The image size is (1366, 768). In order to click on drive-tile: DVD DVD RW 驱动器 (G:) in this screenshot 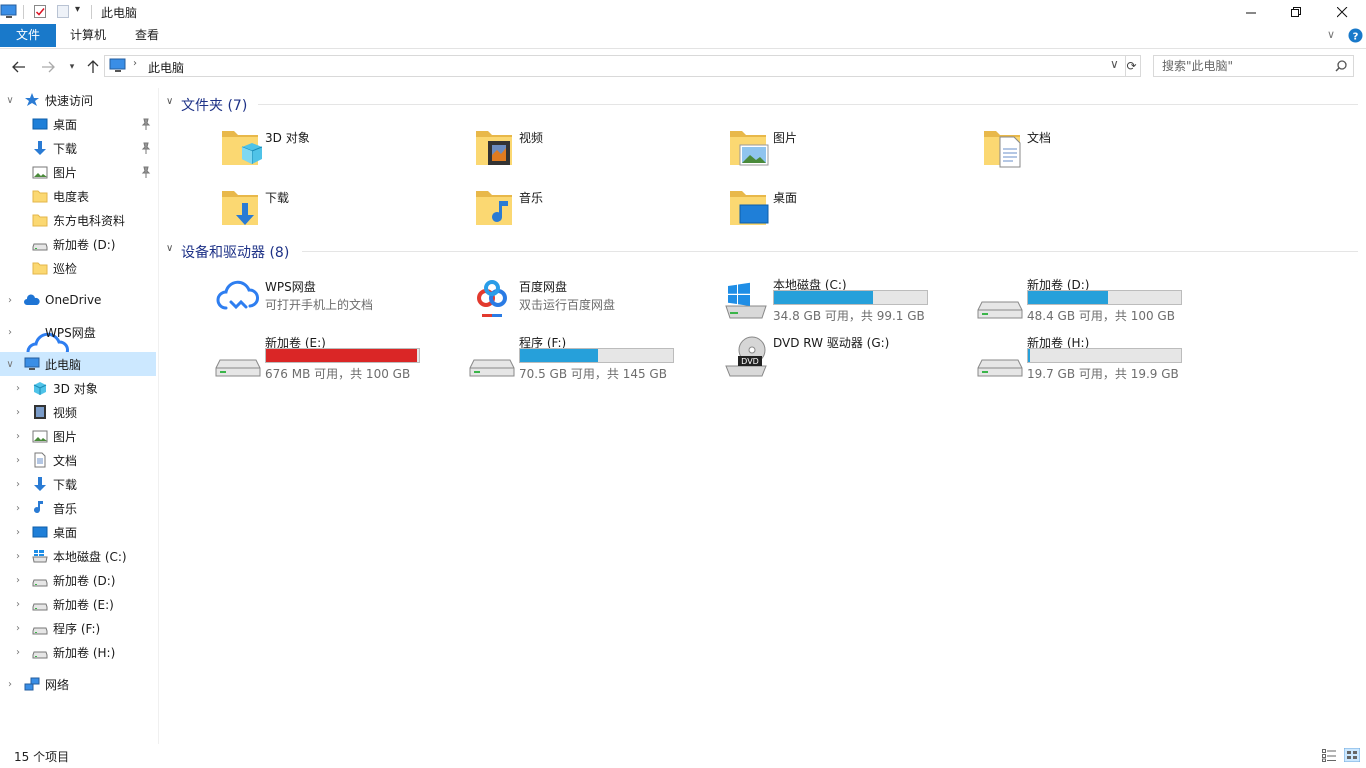, I will do `click(847, 358)`.